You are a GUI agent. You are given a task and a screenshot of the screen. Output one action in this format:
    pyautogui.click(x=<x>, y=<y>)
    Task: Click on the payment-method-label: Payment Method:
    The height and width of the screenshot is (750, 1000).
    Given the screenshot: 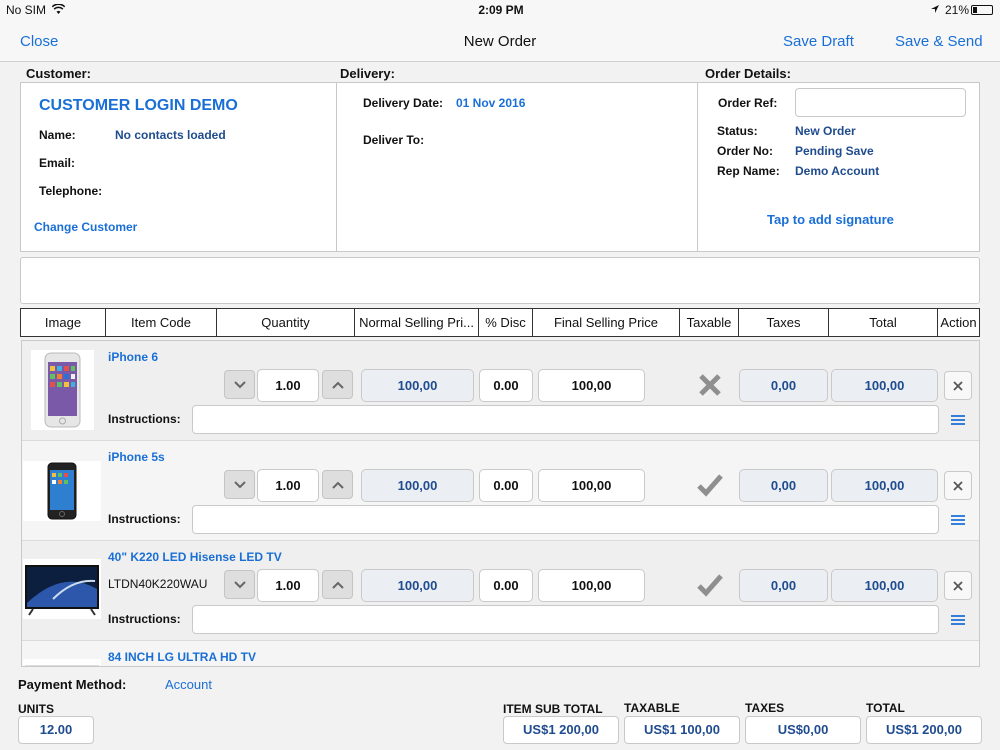 What is the action you would take?
    pyautogui.click(x=72, y=684)
    